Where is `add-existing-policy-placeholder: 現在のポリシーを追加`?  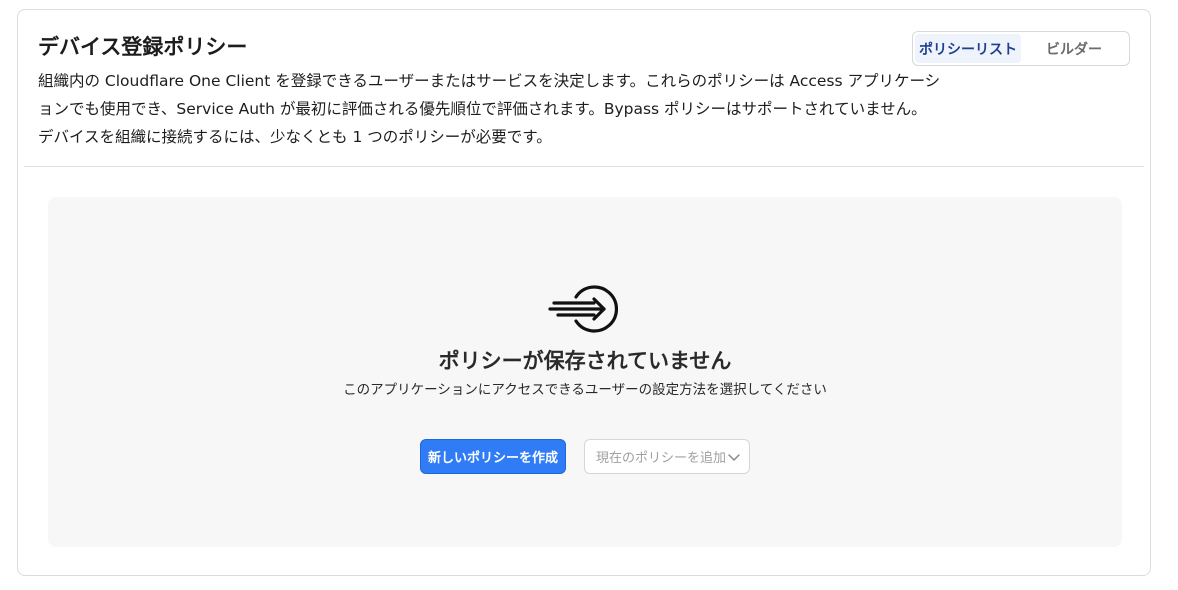
add-existing-policy-placeholder: 現在のポリシーを追加 is located at coordinates (661, 458).